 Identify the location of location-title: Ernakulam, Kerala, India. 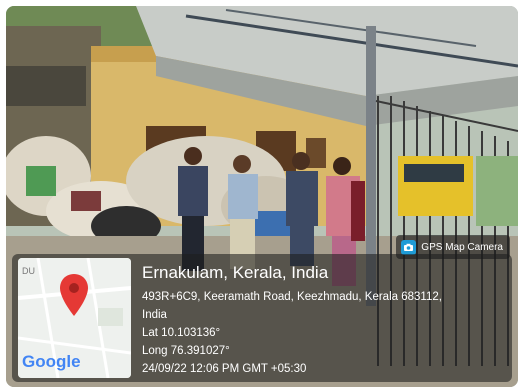
(235, 272).